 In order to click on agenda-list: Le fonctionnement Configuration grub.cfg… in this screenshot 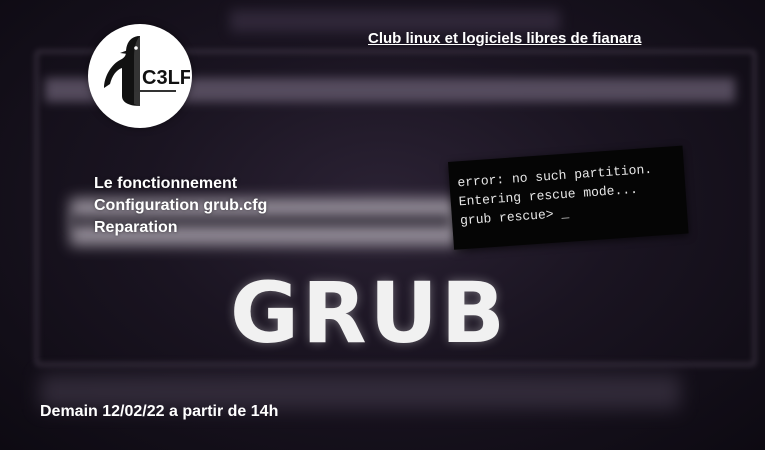, I will do `click(180, 206)`.